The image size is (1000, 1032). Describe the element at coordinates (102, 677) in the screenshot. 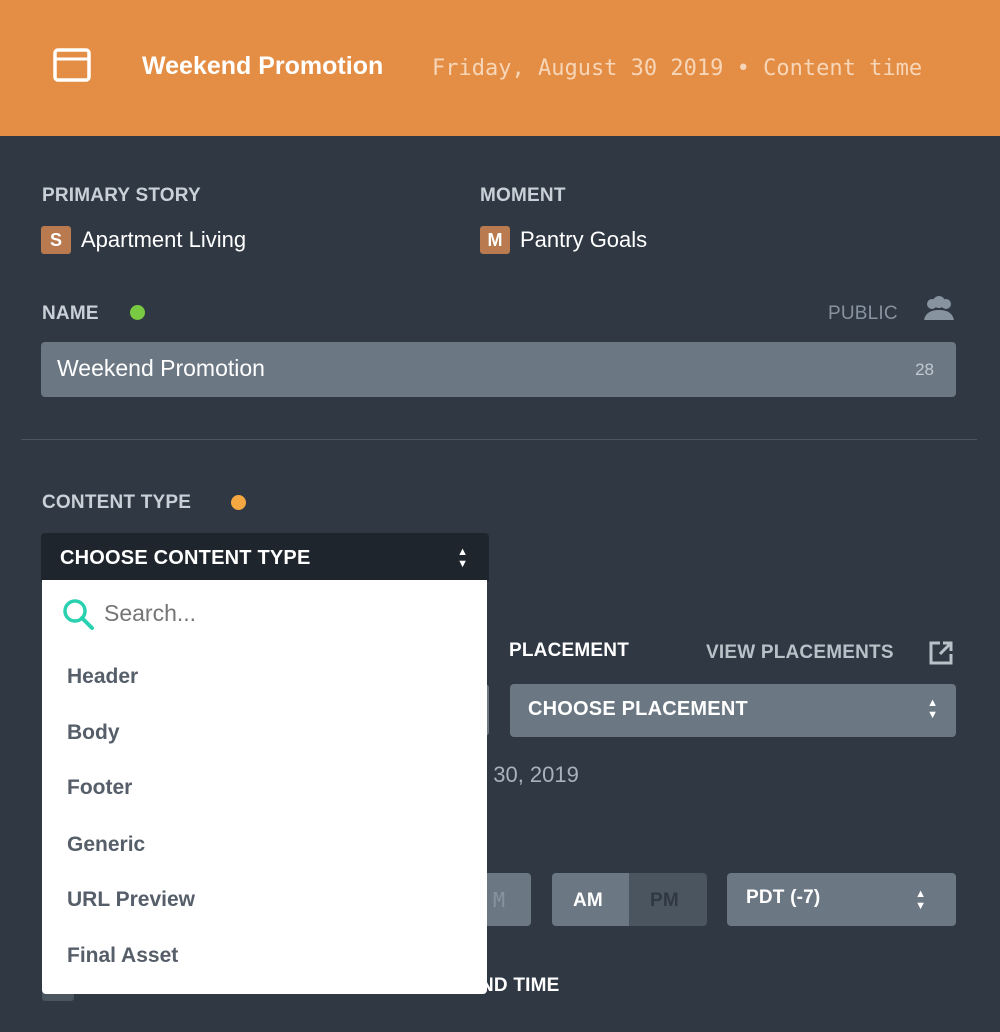

I see `option-header: Header` at that location.